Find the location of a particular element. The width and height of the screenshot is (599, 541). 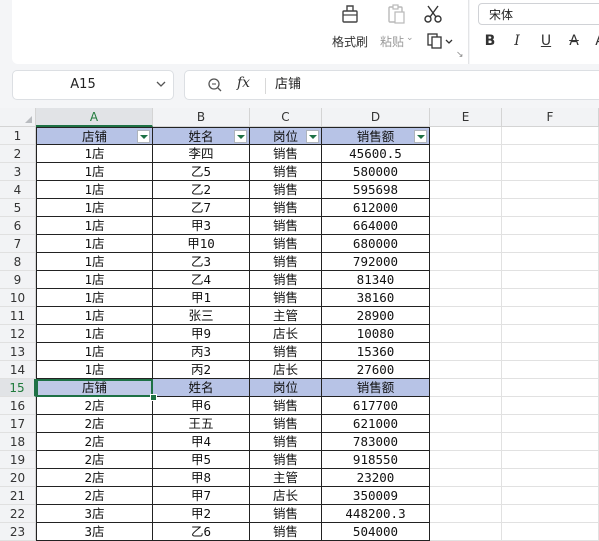

column-header-b: B is located at coordinates (201, 117).